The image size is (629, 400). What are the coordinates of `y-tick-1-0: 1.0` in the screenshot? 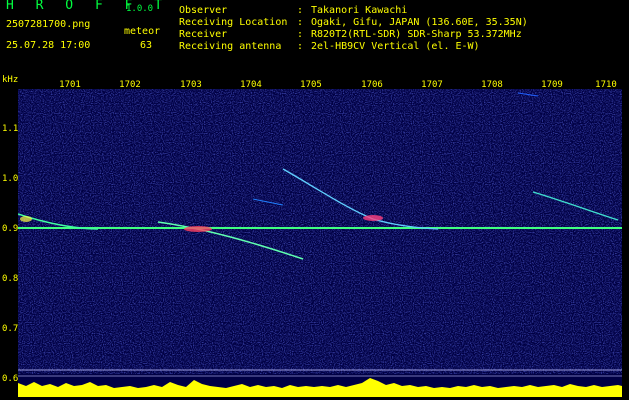 It's located at (10, 179).